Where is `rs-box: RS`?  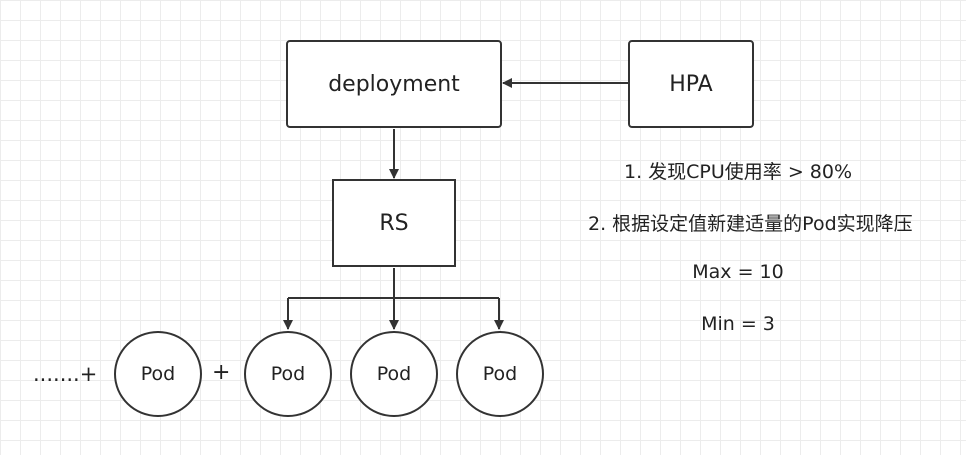 rs-box: RS is located at coordinates (394, 223).